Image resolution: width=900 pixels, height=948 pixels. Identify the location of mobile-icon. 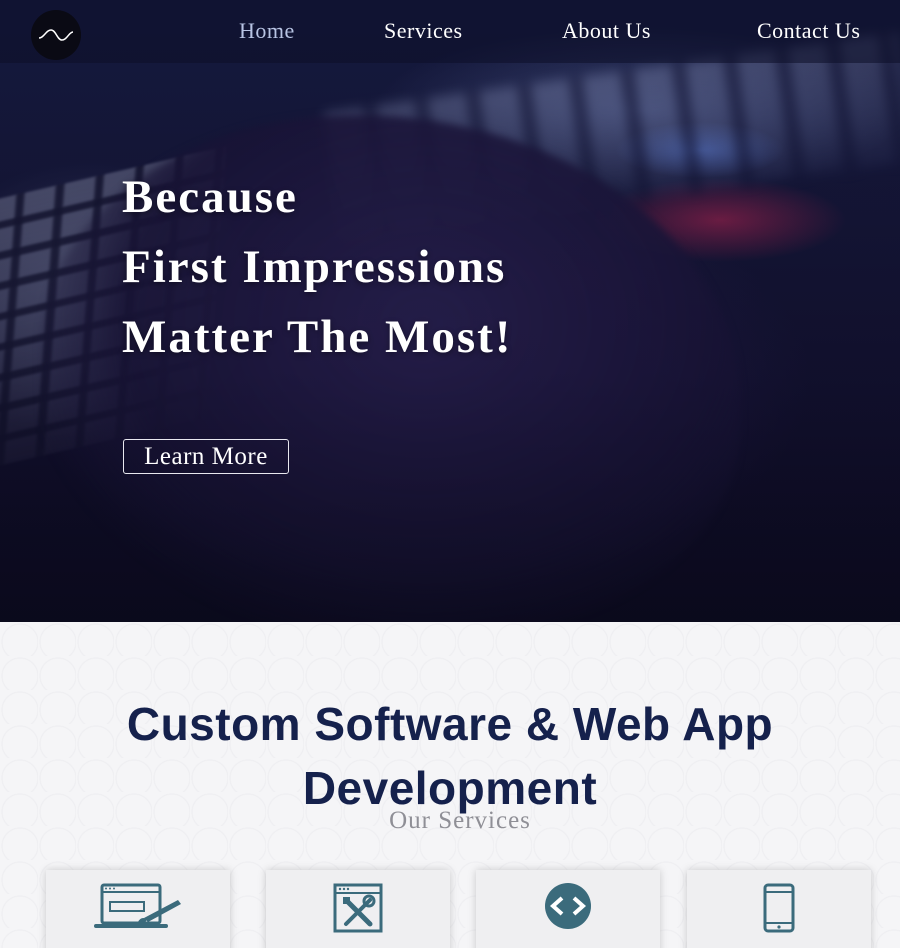
(779, 908).